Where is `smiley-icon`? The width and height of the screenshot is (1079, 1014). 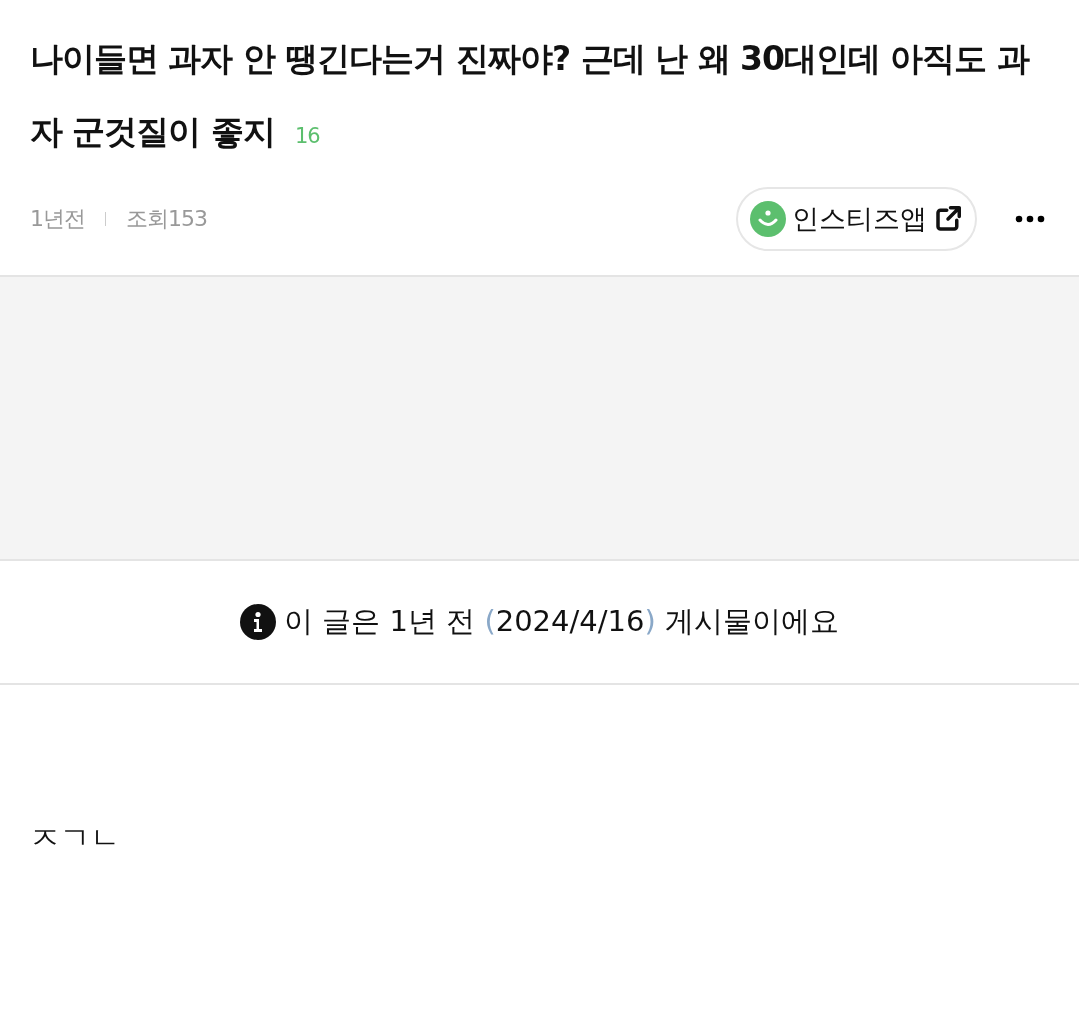
smiley-icon is located at coordinates (768, 219).